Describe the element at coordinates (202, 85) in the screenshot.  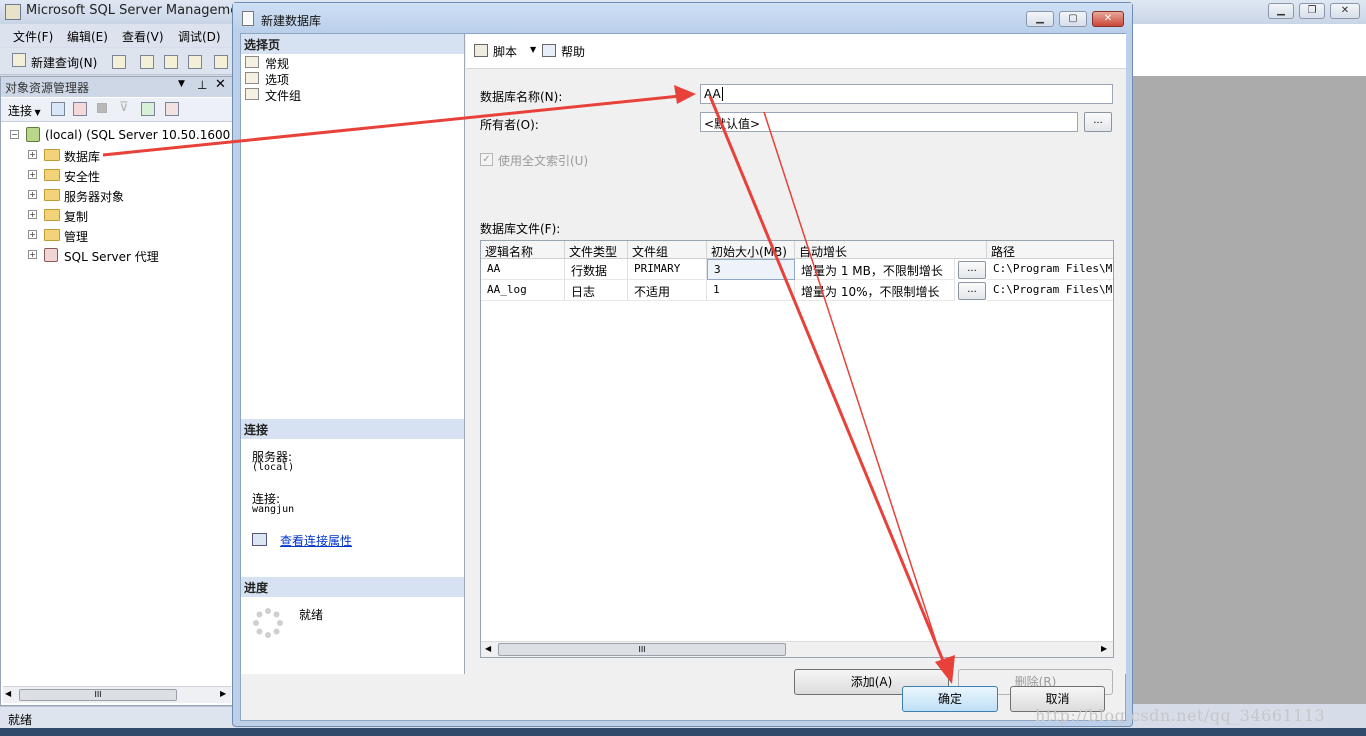
I see `pin-icon: ⊥` at that location.